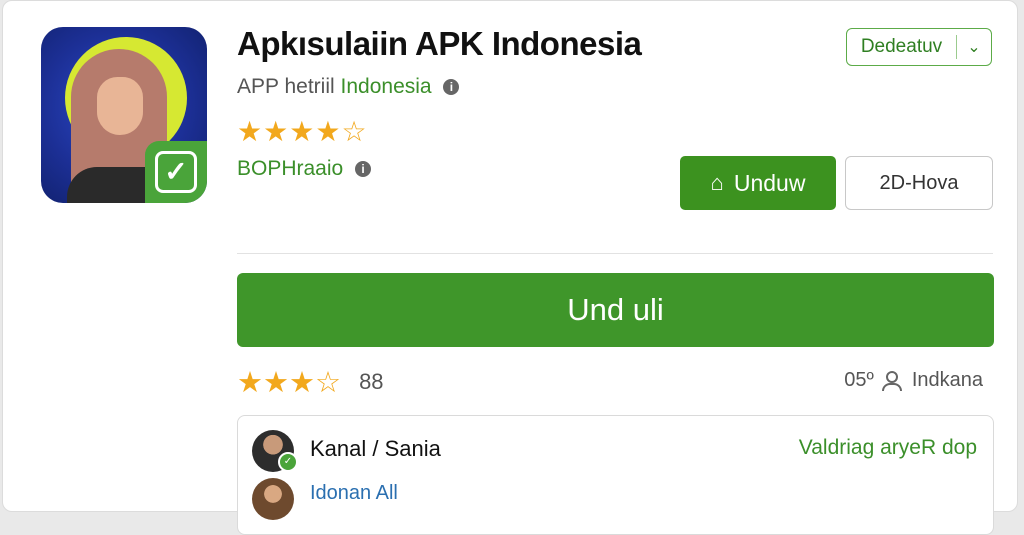  I want to click on subtitle-prefix: APP hetriil, so click(286, 86).